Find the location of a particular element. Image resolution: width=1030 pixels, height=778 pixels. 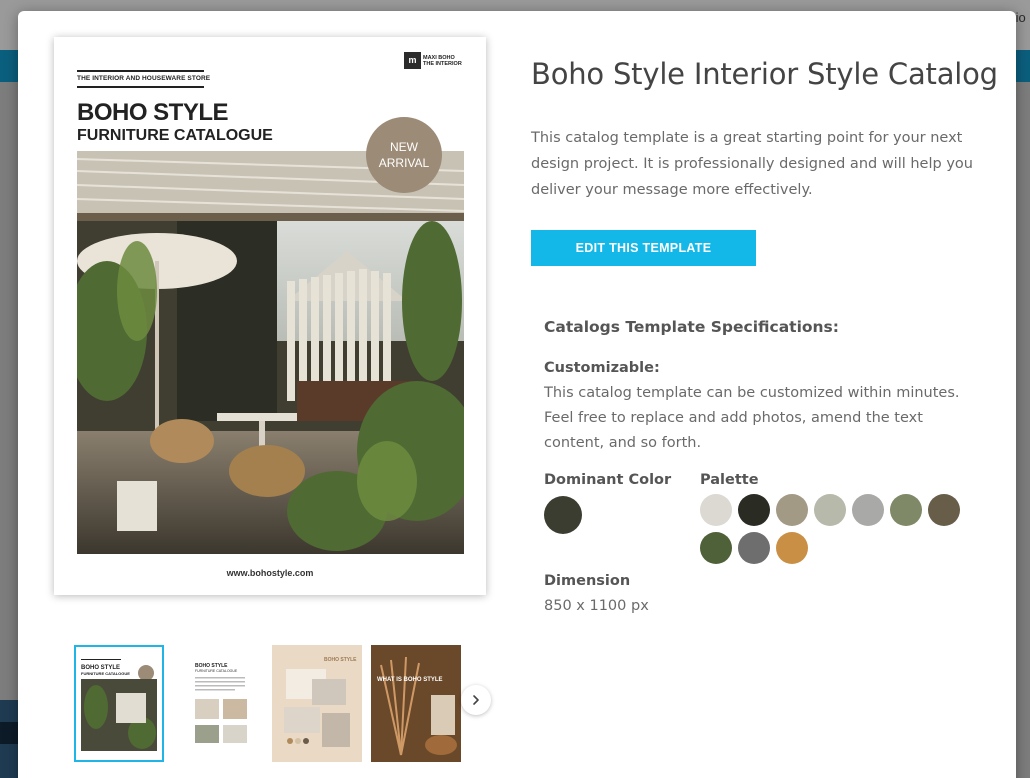

dominant-color-label: Dominant Color is located at coordinates (608, 480).